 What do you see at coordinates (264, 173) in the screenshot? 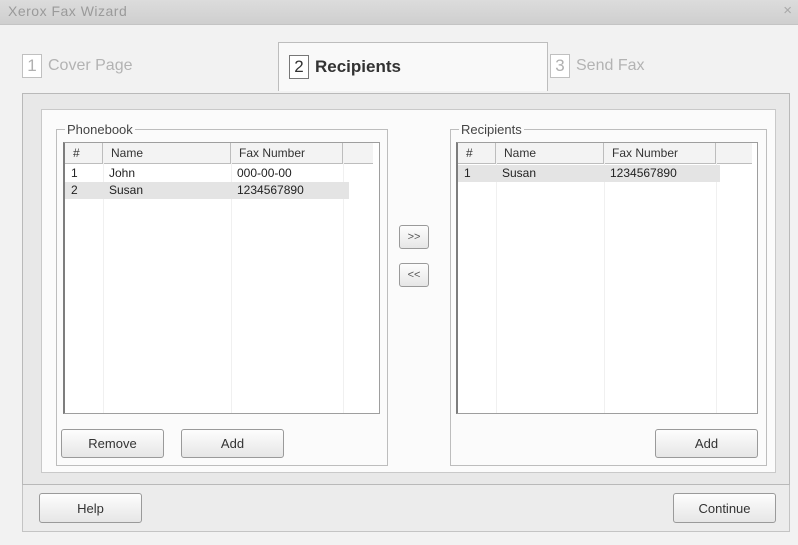
I see `cell-fax: 000-00-00` at bounding box center [264, 173].